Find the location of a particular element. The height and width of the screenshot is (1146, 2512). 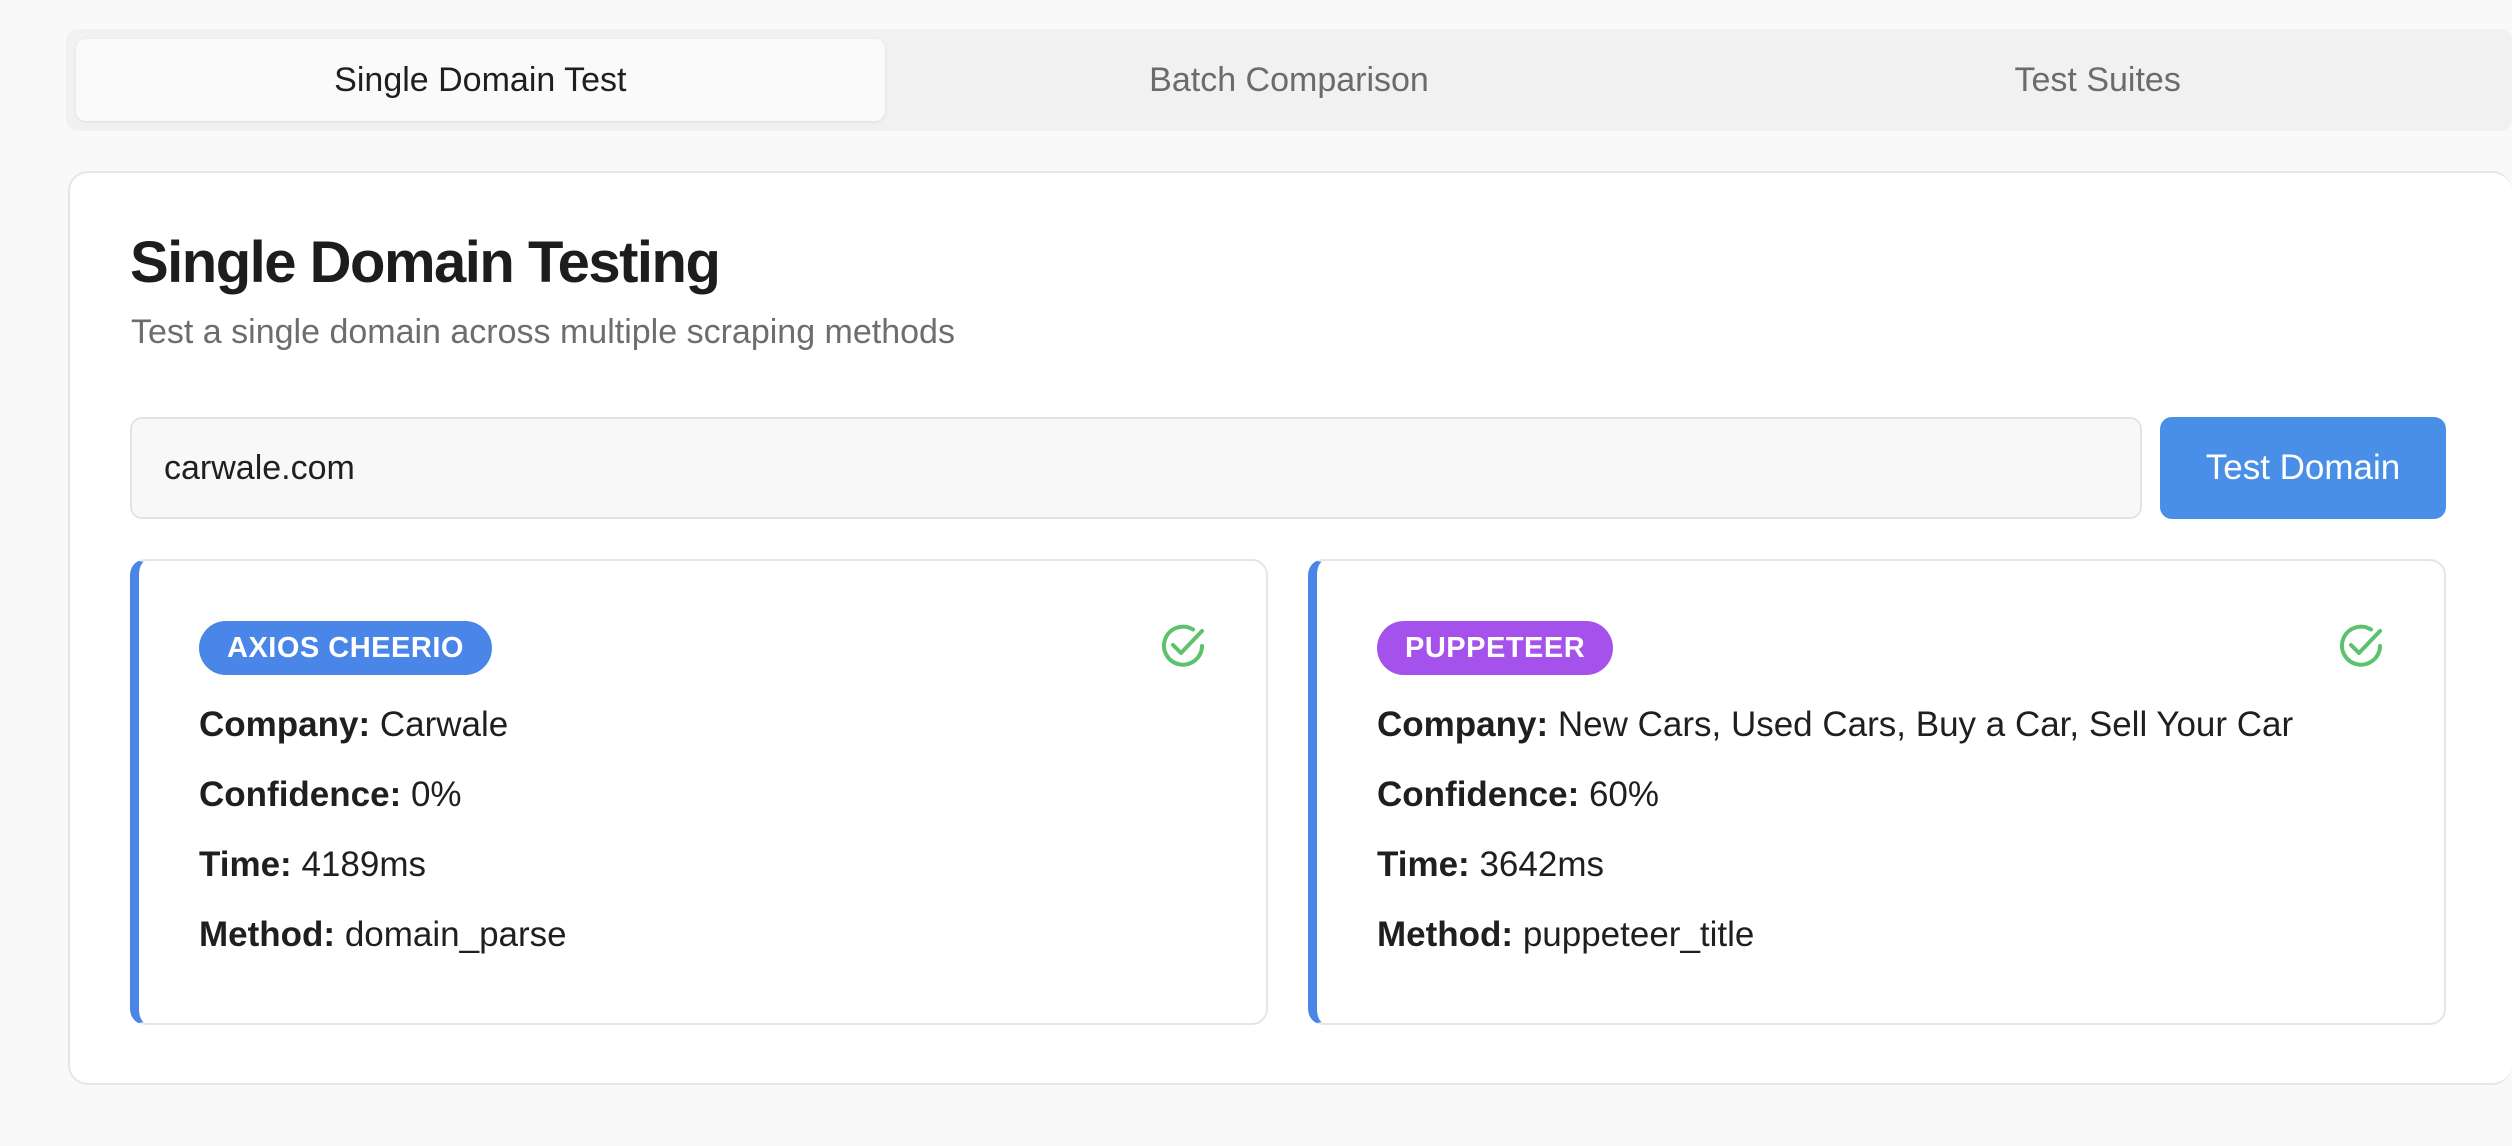

company-value: Carwale is located at coordinates (444, 724).